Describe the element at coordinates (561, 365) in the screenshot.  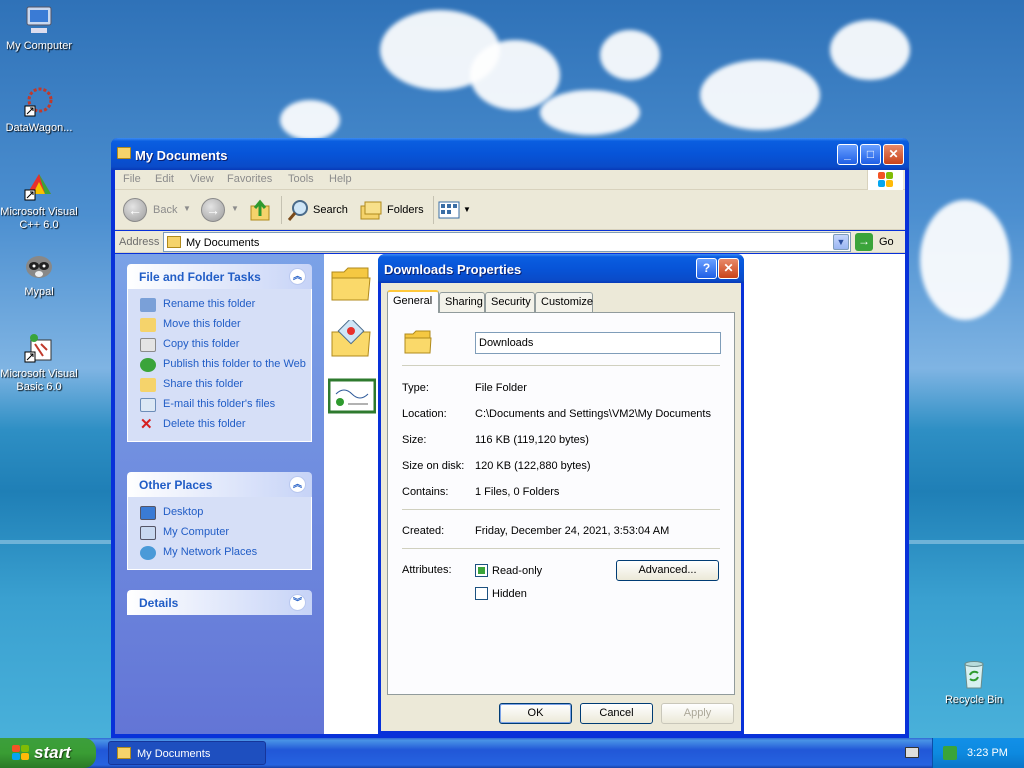
I see `divider` at that location.